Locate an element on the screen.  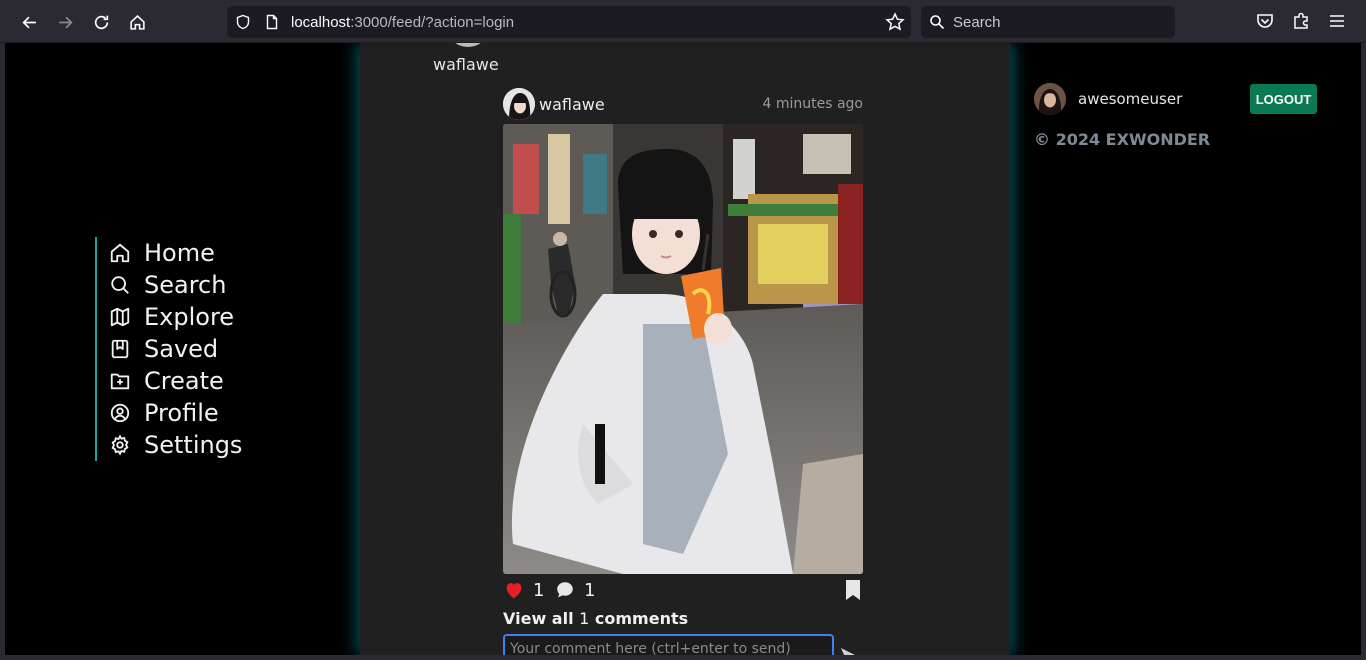
back-button is located at coordinates (29, 22).